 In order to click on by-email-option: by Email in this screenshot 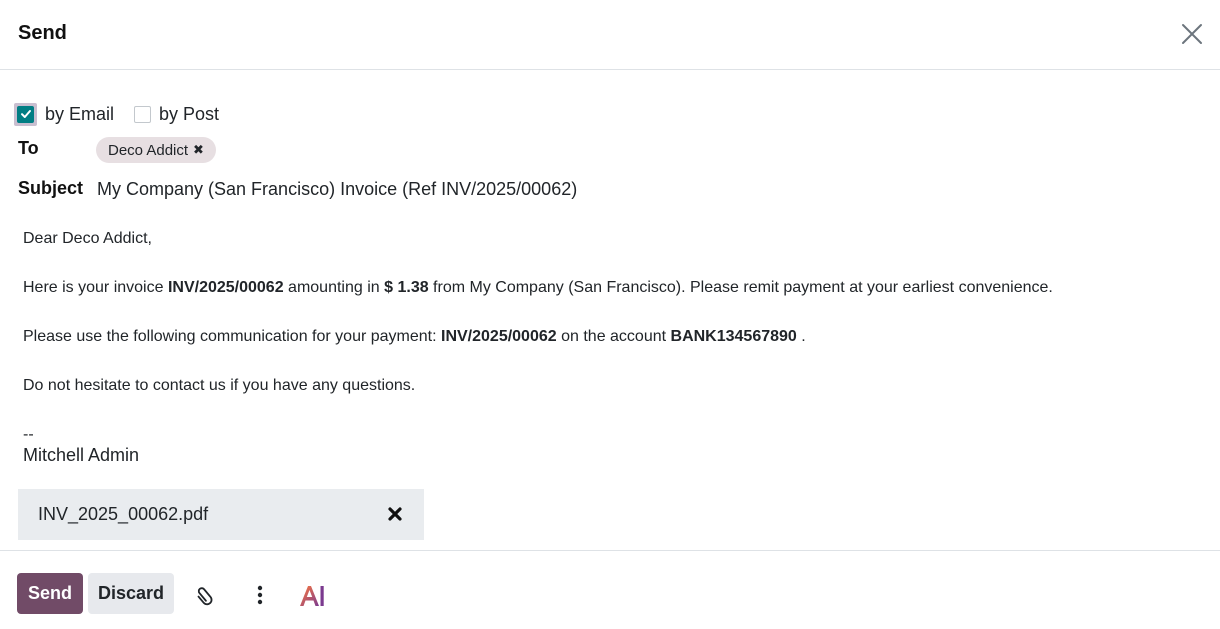, I will do `click(64, 114)`.